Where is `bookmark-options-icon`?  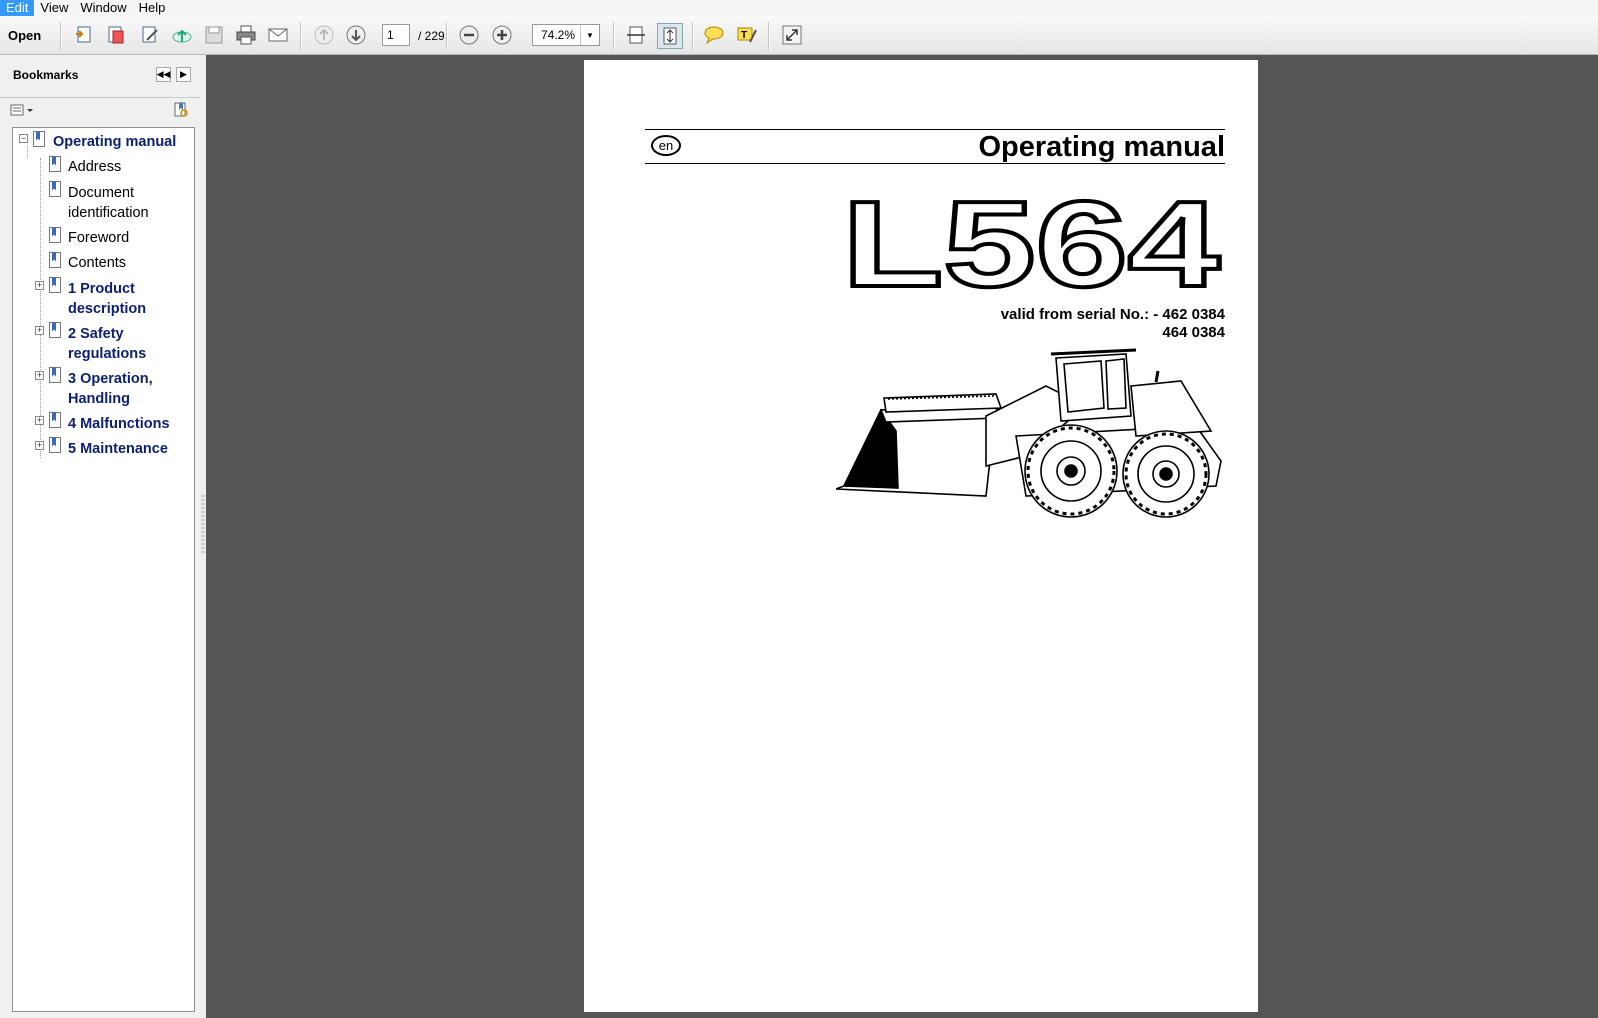 bookmark-options-icon is located at coordinates (23, 111).